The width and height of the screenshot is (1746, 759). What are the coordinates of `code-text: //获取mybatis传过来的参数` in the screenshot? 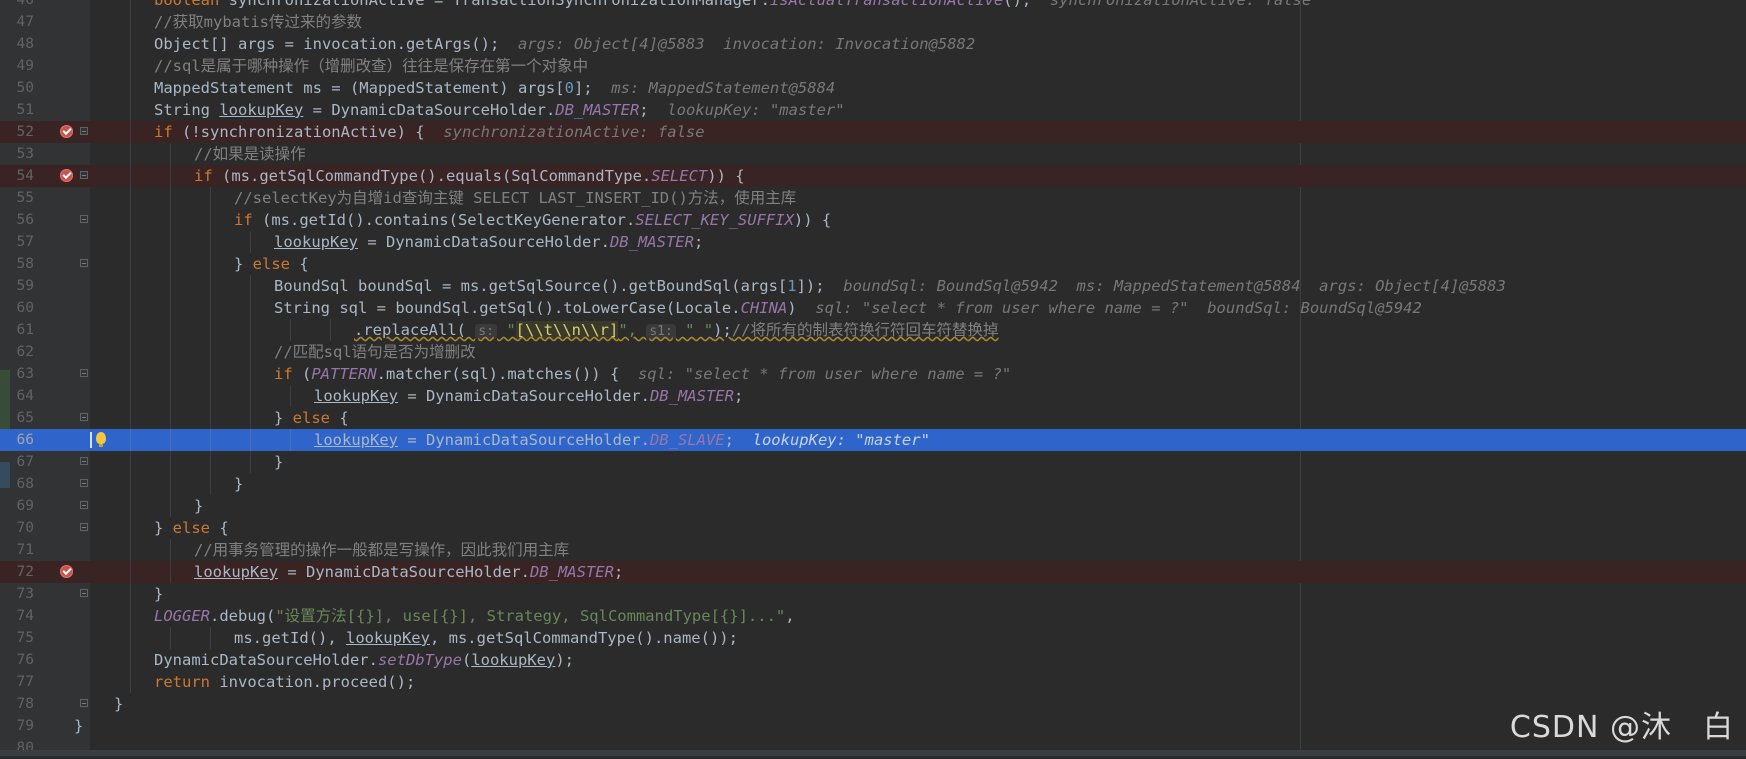 It's located at (258, 22).